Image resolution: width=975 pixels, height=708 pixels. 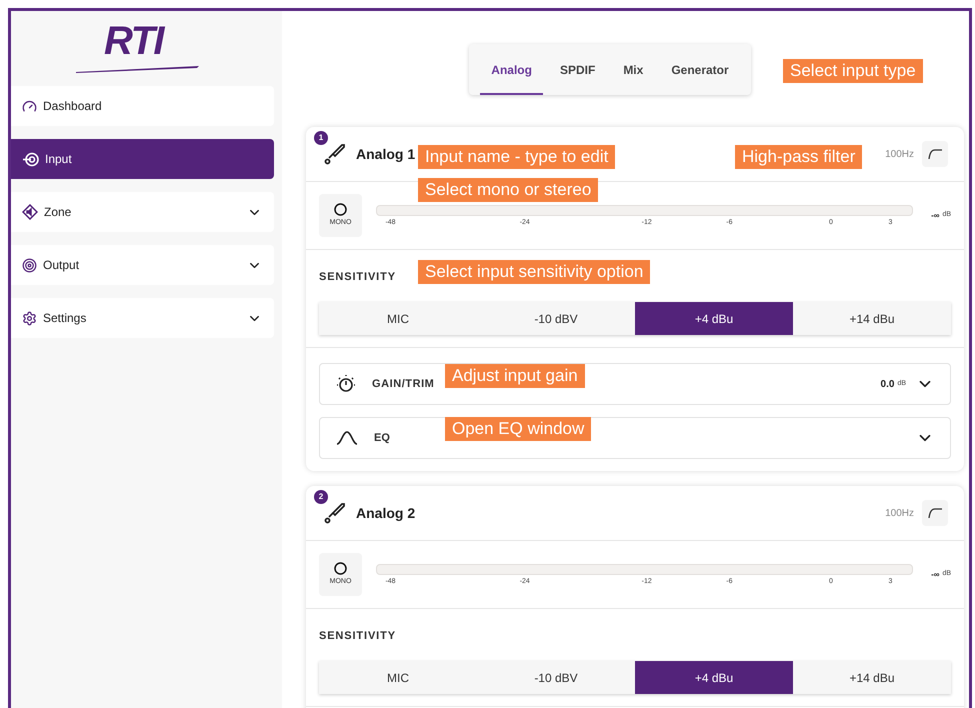 What do you see at coordinates (853, 71) in the screenshot?
I see `annotation-label: Select input type` at bounding box center [853, 71].